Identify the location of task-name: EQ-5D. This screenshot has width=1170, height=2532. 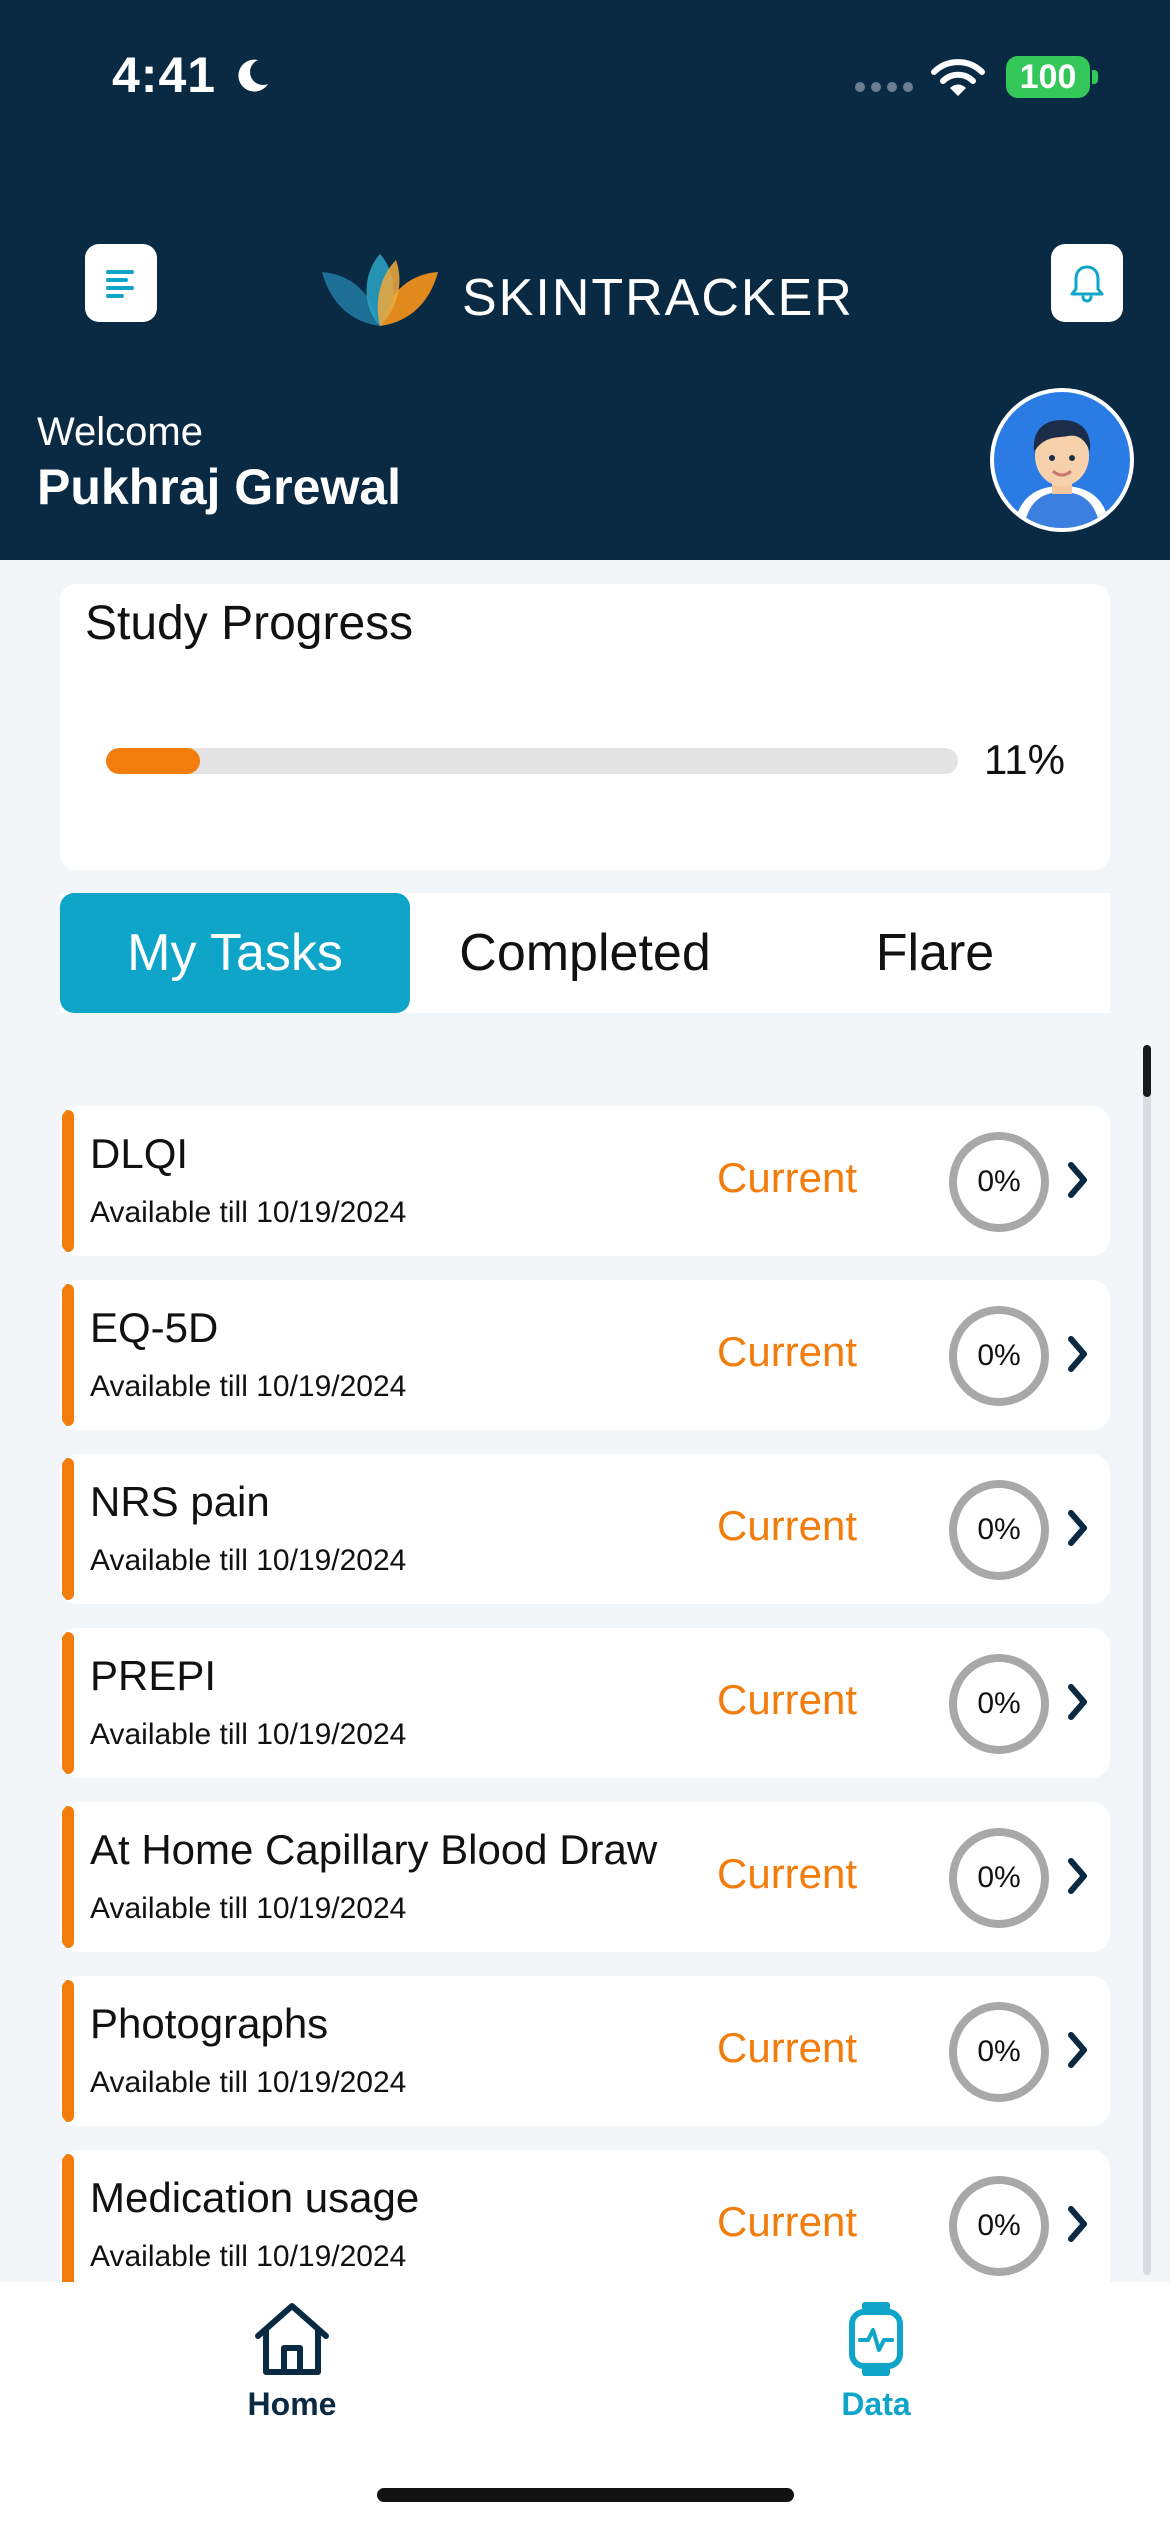
(154, 1327).